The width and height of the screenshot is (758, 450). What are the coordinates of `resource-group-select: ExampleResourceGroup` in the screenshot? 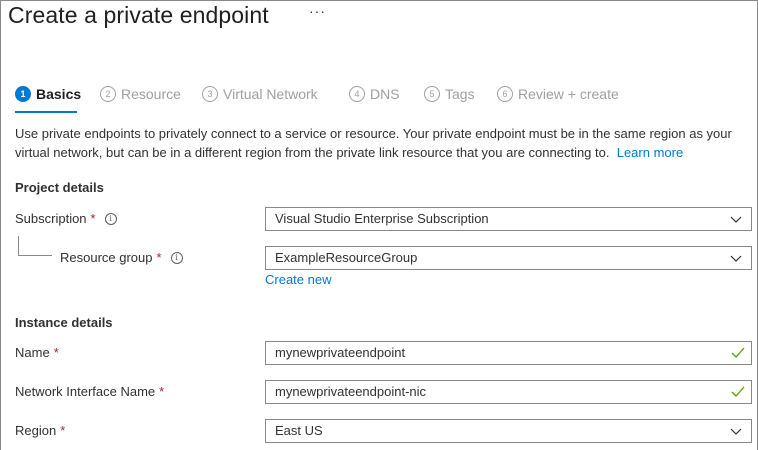 It's located at (508, 258).